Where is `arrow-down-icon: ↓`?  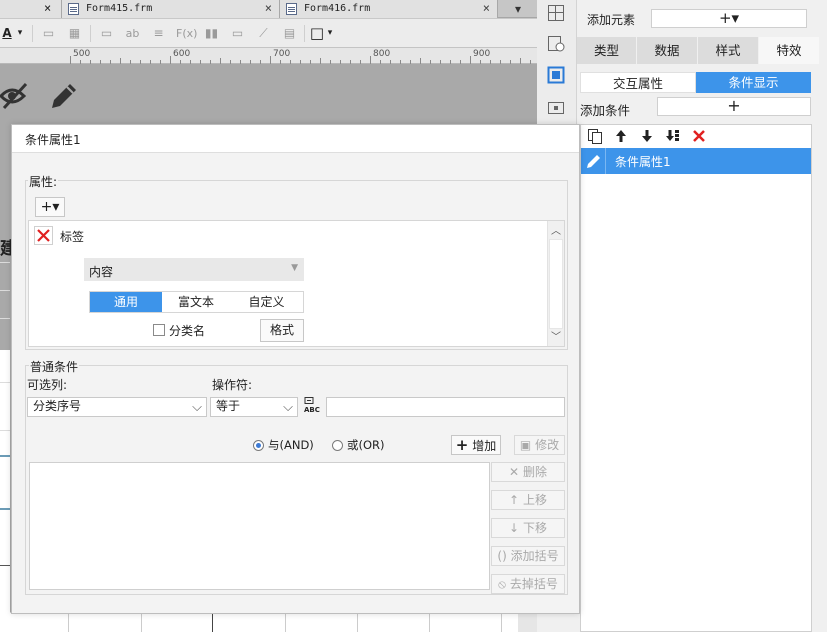
arrow-down-icon: ↓ is located at coordinates (514, 528).